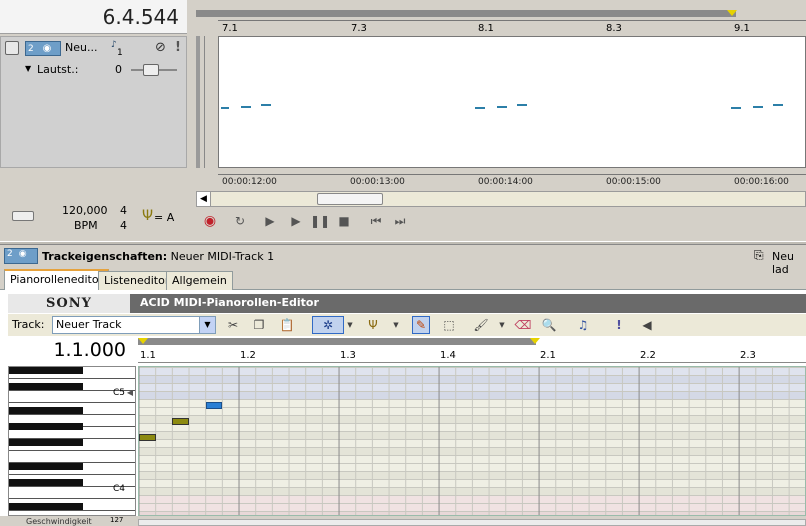  What do you see at coordinates (481, 325) in the screenshot?
I see `brush-icon: 🖌` at bounding box center [481, 325].